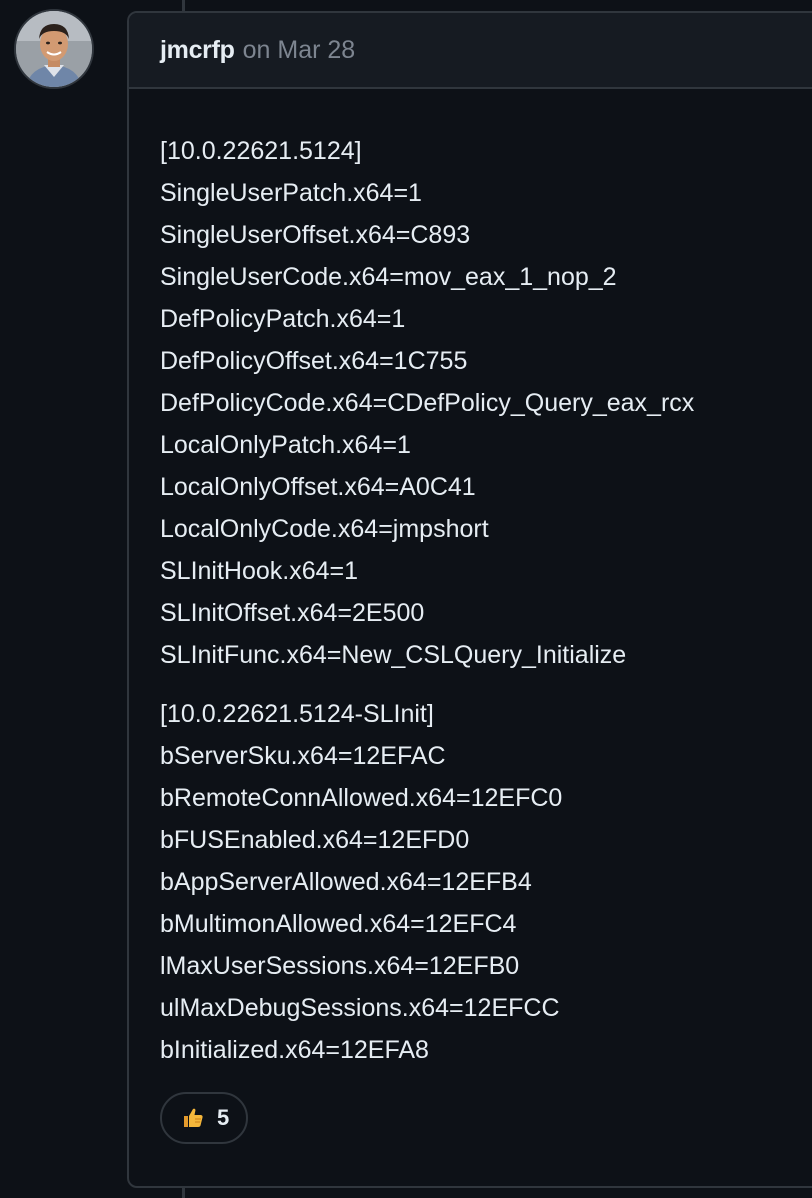 The image size is (812, 1198). What do you see at coordinates (340, 966) in the screenshot?
I see `comment-line: lMaxUserSessions.x64=12EFB0` at bounding box center [340, 966].